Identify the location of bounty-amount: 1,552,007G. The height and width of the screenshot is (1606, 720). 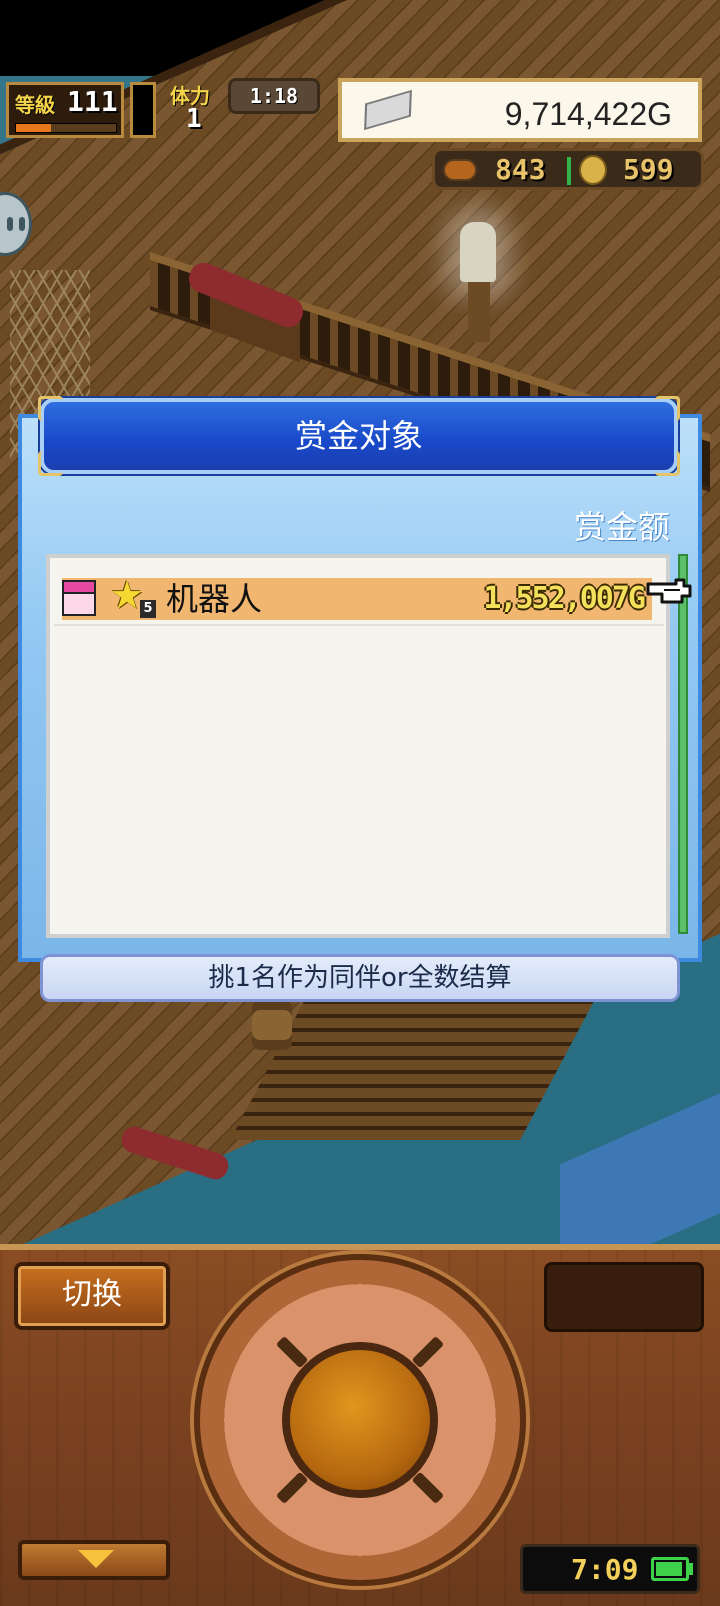
(564, 598).